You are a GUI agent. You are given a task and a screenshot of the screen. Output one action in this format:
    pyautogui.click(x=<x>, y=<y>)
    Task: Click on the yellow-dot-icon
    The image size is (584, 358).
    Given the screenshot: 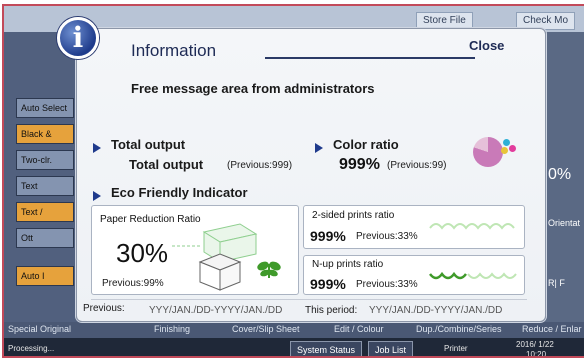 What is the action you would take?
    pyautogui.click(x=504, y=150)
    